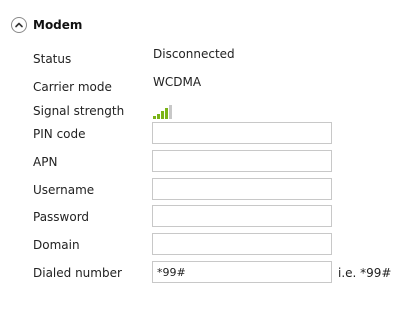 Image resolution: width=409 pixels, height=313 pixels. I want to click on status-label: Status, so click(52, 59).